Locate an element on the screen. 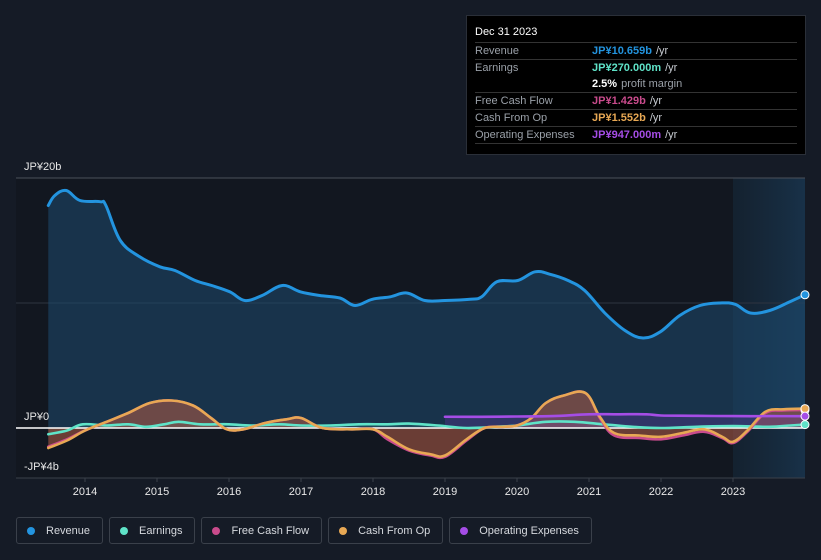 This screenshot has height=560, width=821. tooltip-row-revenue: Revenue JP¥10.659b /yr is located at coordinates (636, 51).